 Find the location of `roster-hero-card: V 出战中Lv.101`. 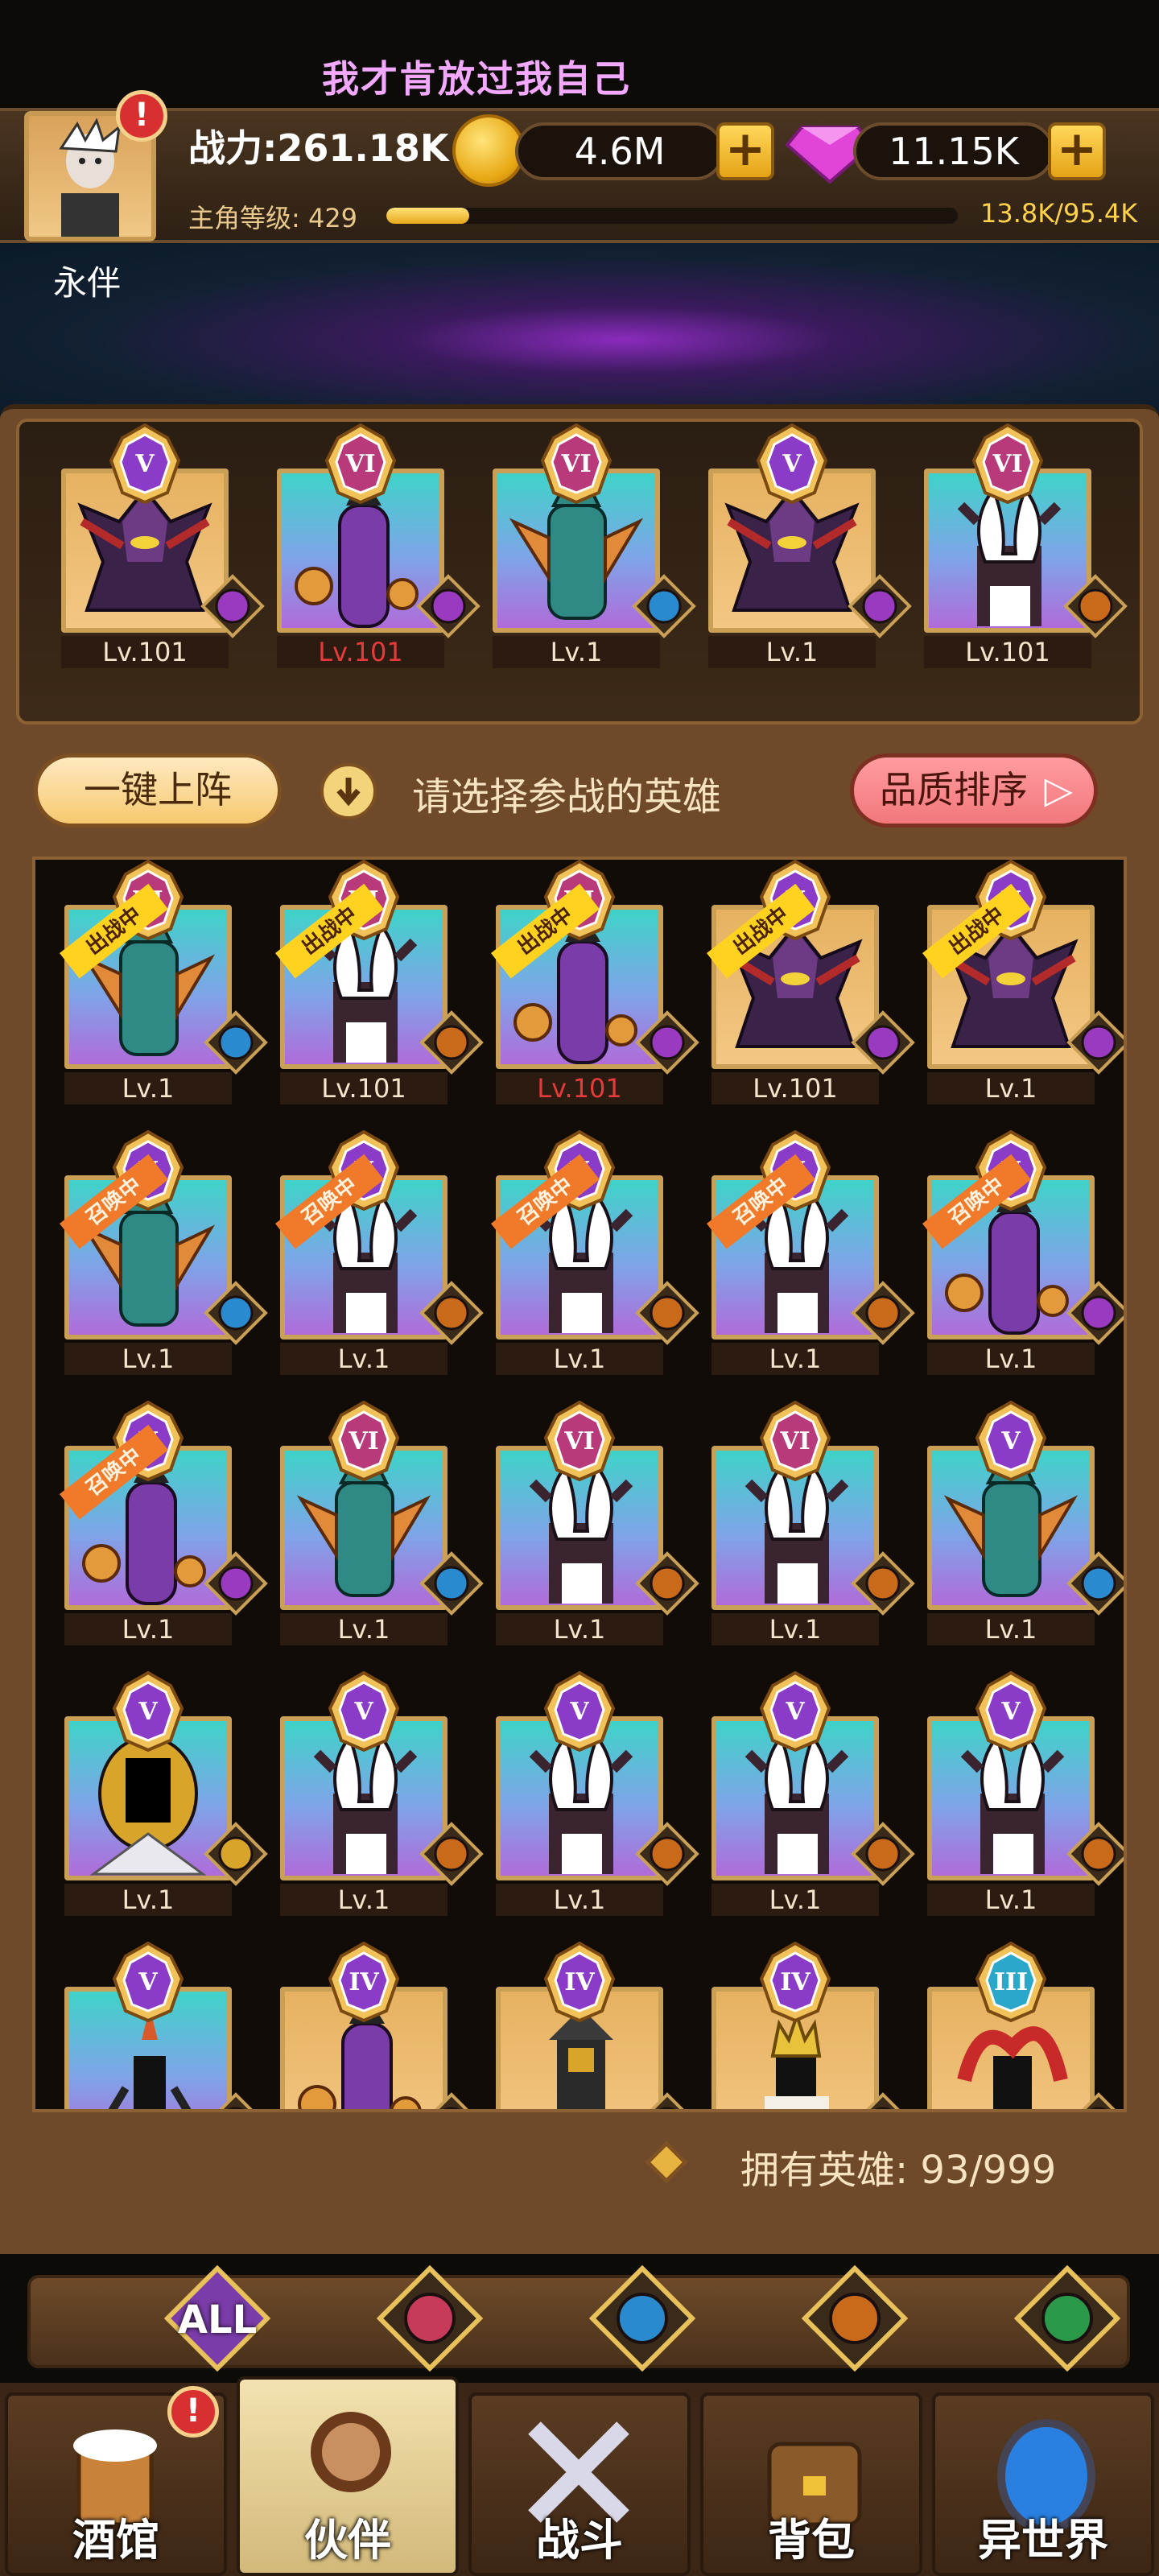

roster-hero-card: V 出战中Lv.101 is located at coordinates (811, 984).